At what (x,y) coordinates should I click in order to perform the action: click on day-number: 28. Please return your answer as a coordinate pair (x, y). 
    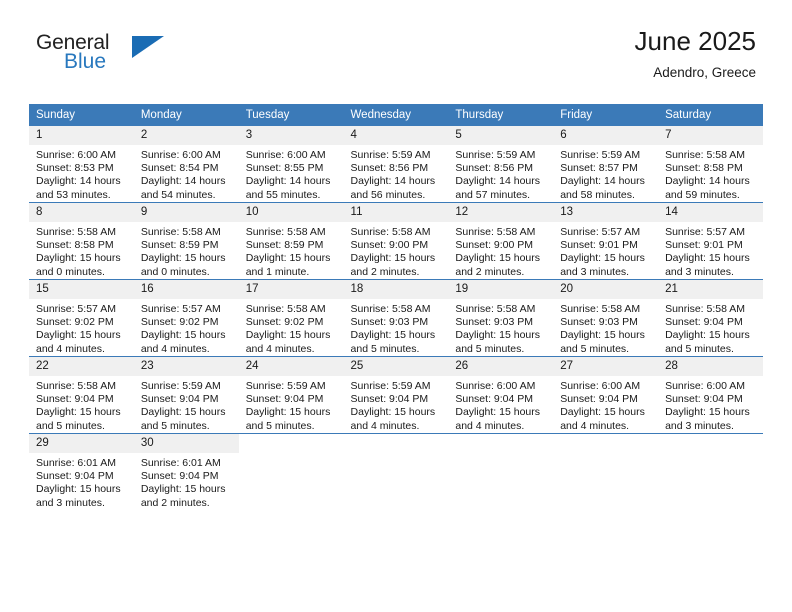
    Looking at the image, I should click on (710, 366).